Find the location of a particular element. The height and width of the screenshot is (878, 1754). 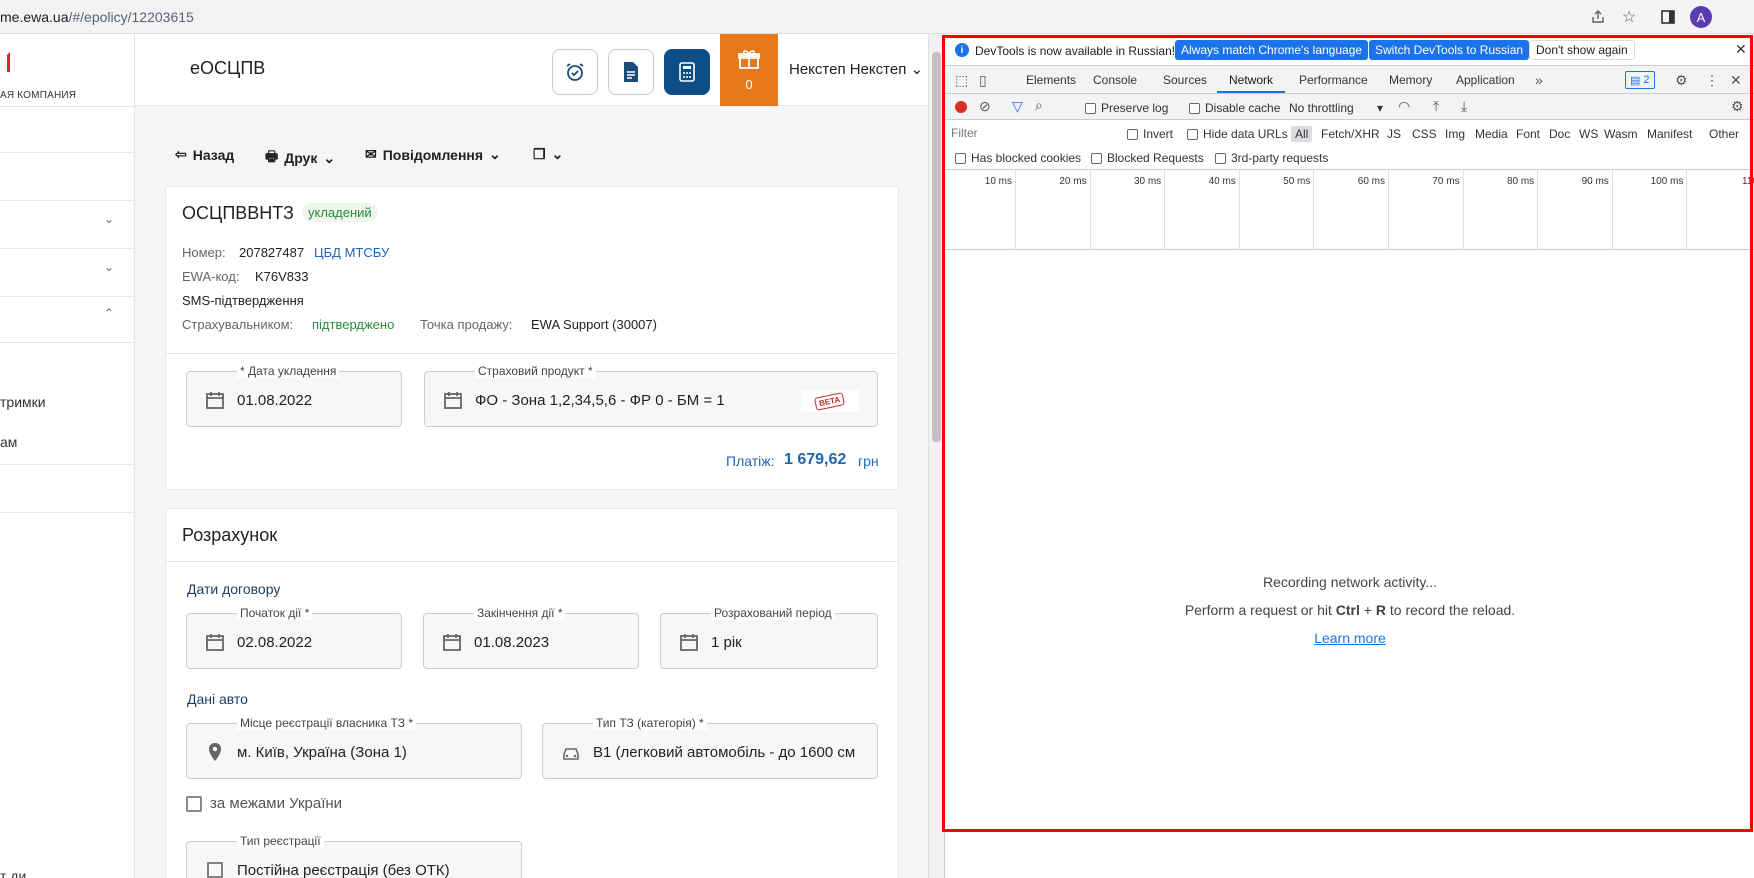

type-filter-wasm: Wasm is located at coordinates (1621, 134).